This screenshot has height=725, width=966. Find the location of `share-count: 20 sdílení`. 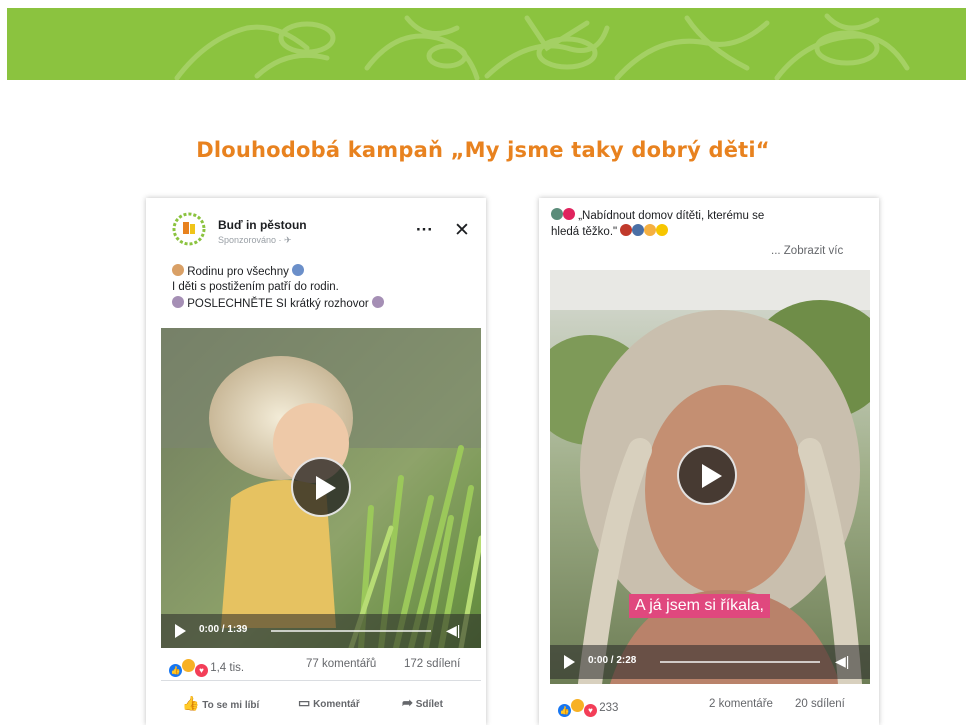

share-count: 20 sdílení is located at coordinates (820, 704).